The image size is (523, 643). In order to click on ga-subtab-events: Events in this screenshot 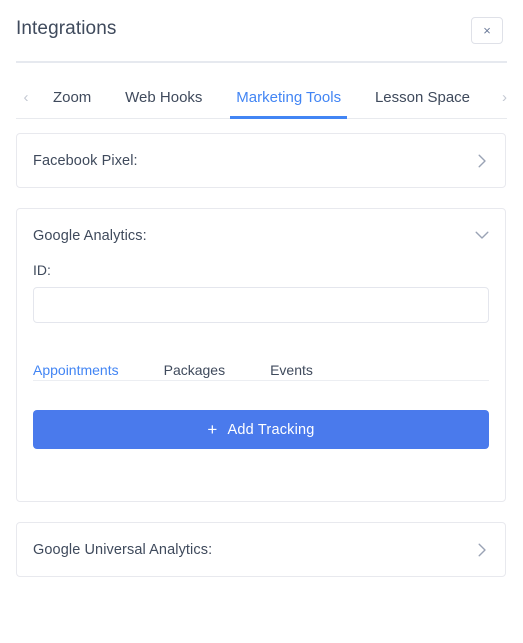, I will do `click(291, 370)`.